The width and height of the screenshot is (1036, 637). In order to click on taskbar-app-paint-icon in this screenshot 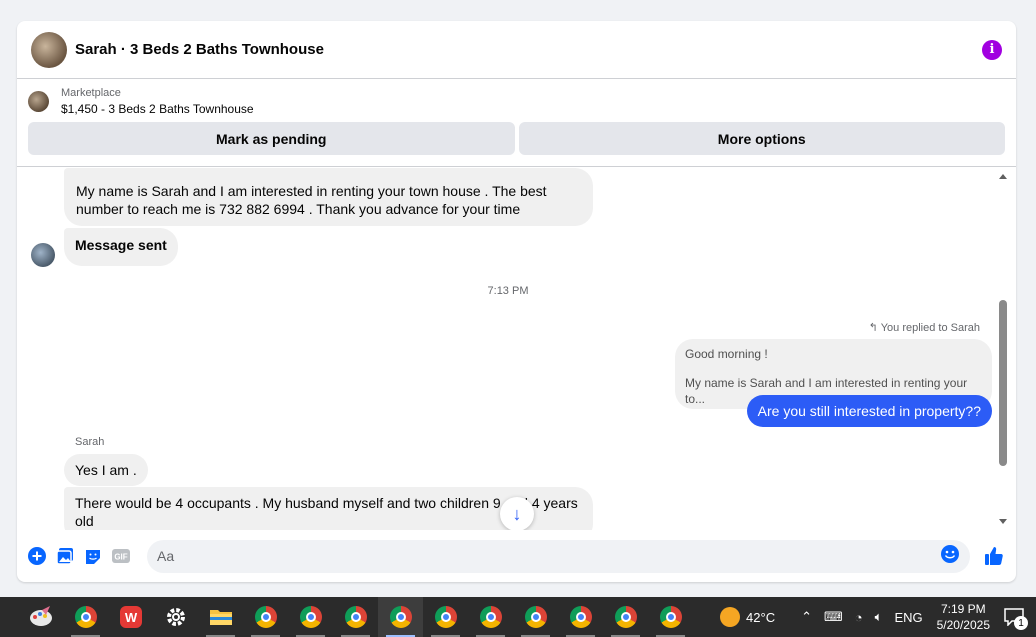, I will do `click(40, 617)`.